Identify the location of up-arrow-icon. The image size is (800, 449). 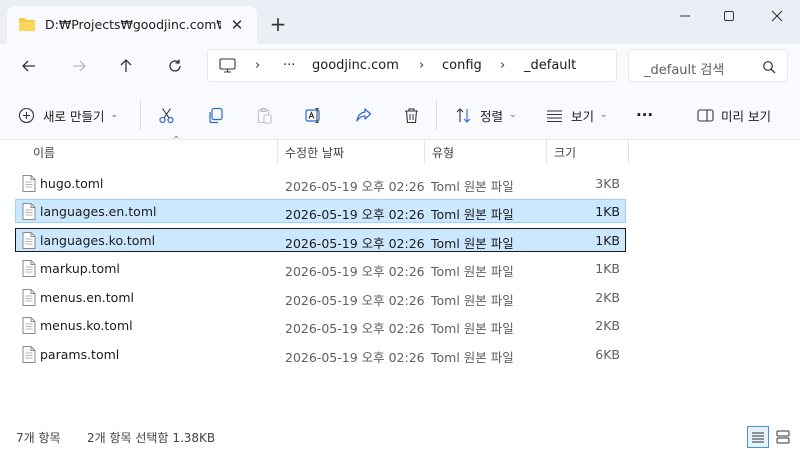
(126, 65).